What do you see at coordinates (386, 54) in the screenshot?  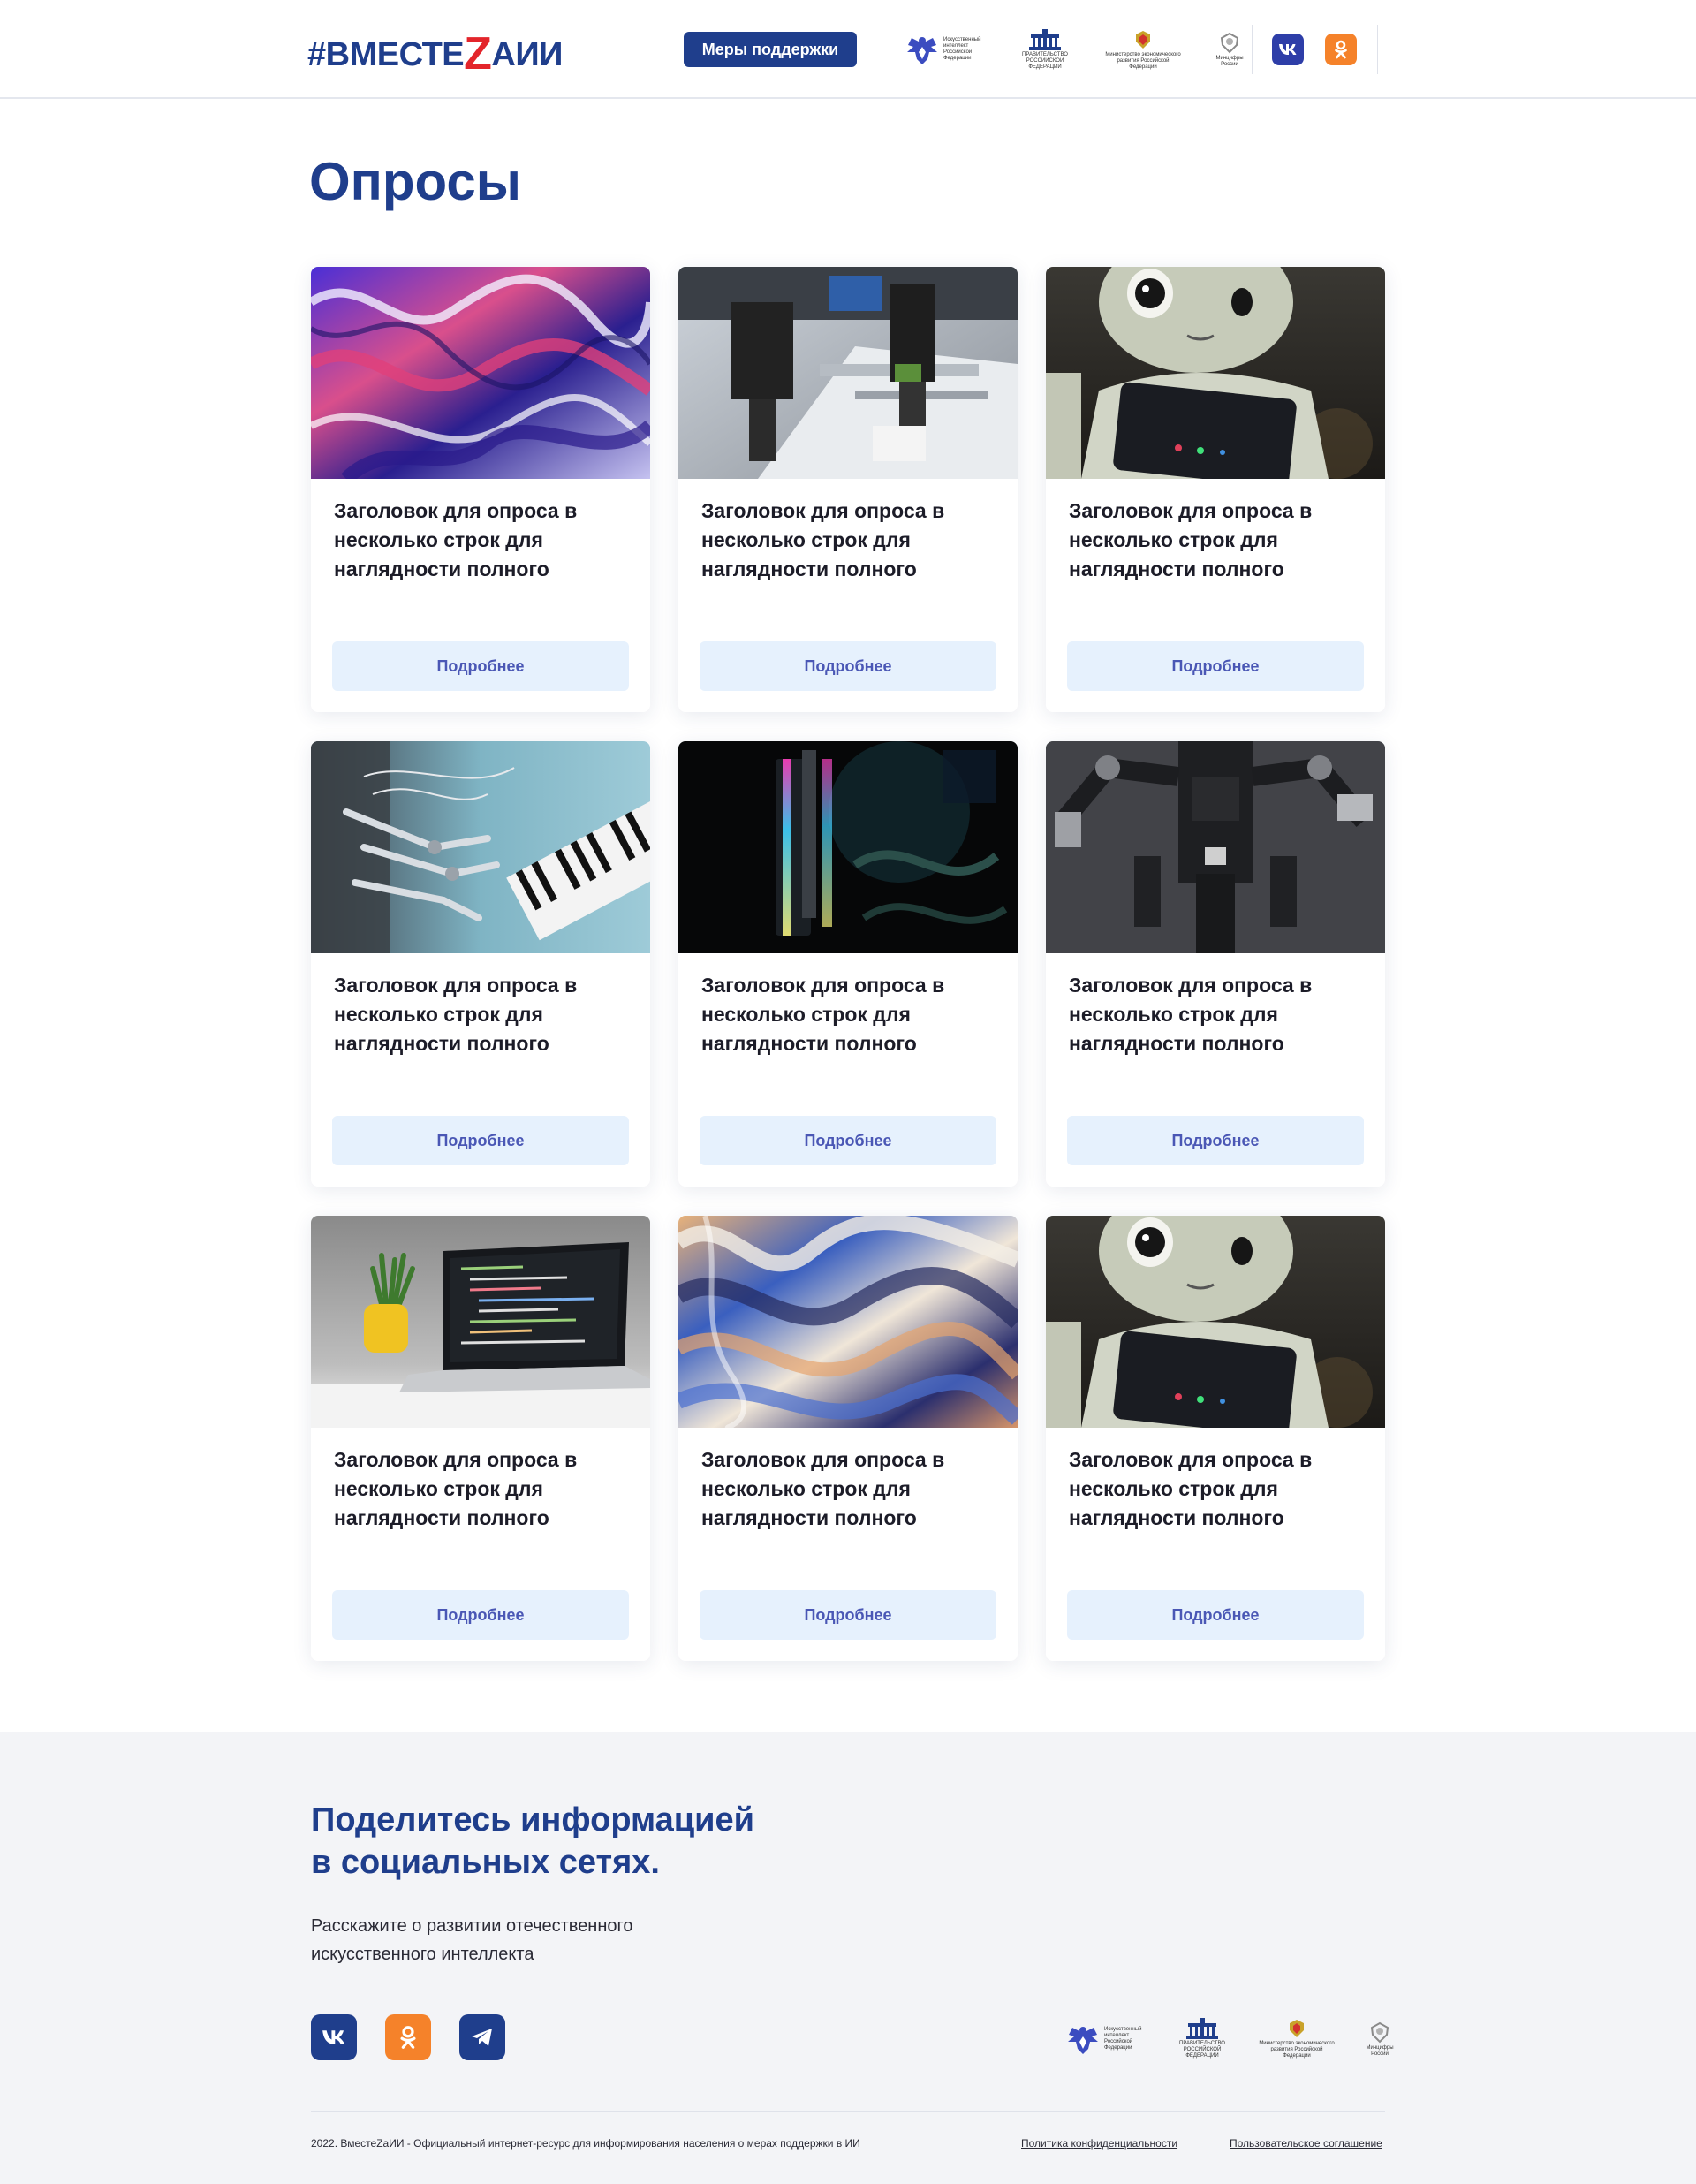 I see `logo-prefix: #ВМЕСТЕ` at bounding box center [386, 54].